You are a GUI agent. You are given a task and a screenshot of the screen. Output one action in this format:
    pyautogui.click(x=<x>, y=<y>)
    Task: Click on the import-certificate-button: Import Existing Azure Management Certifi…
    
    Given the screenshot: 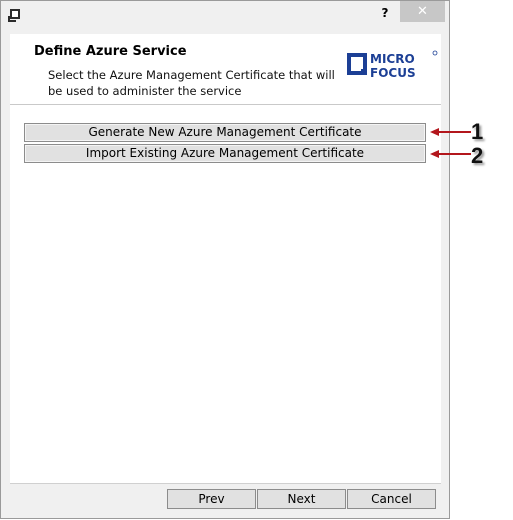 What is the action you would take?
    pyautogui.click(x=225, y=153)
    